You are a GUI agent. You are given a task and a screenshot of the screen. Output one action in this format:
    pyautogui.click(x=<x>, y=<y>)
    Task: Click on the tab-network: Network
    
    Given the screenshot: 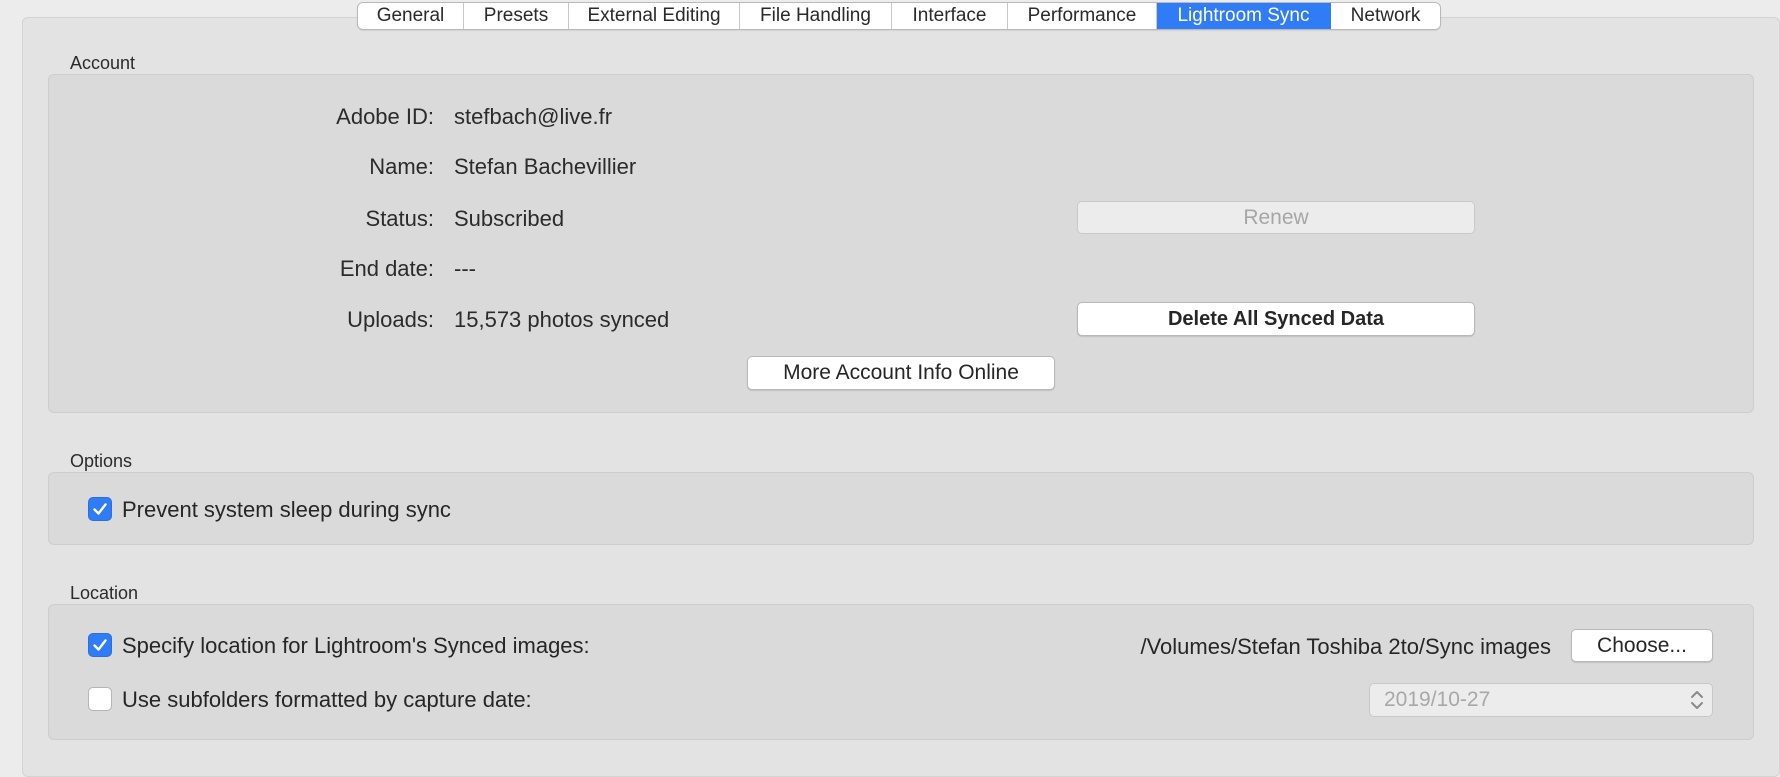 What is the action you would take?
    pyautogui.click(x=1385, y=16)
    